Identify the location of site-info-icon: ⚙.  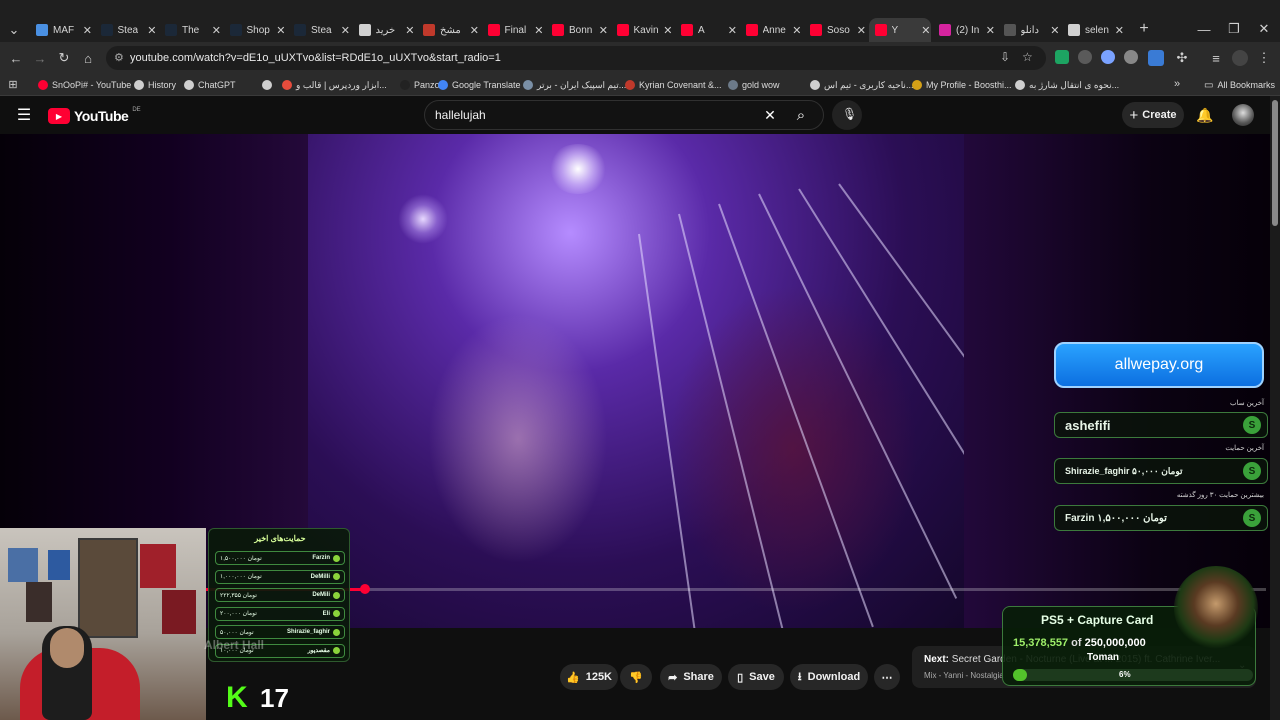
(119, 57).